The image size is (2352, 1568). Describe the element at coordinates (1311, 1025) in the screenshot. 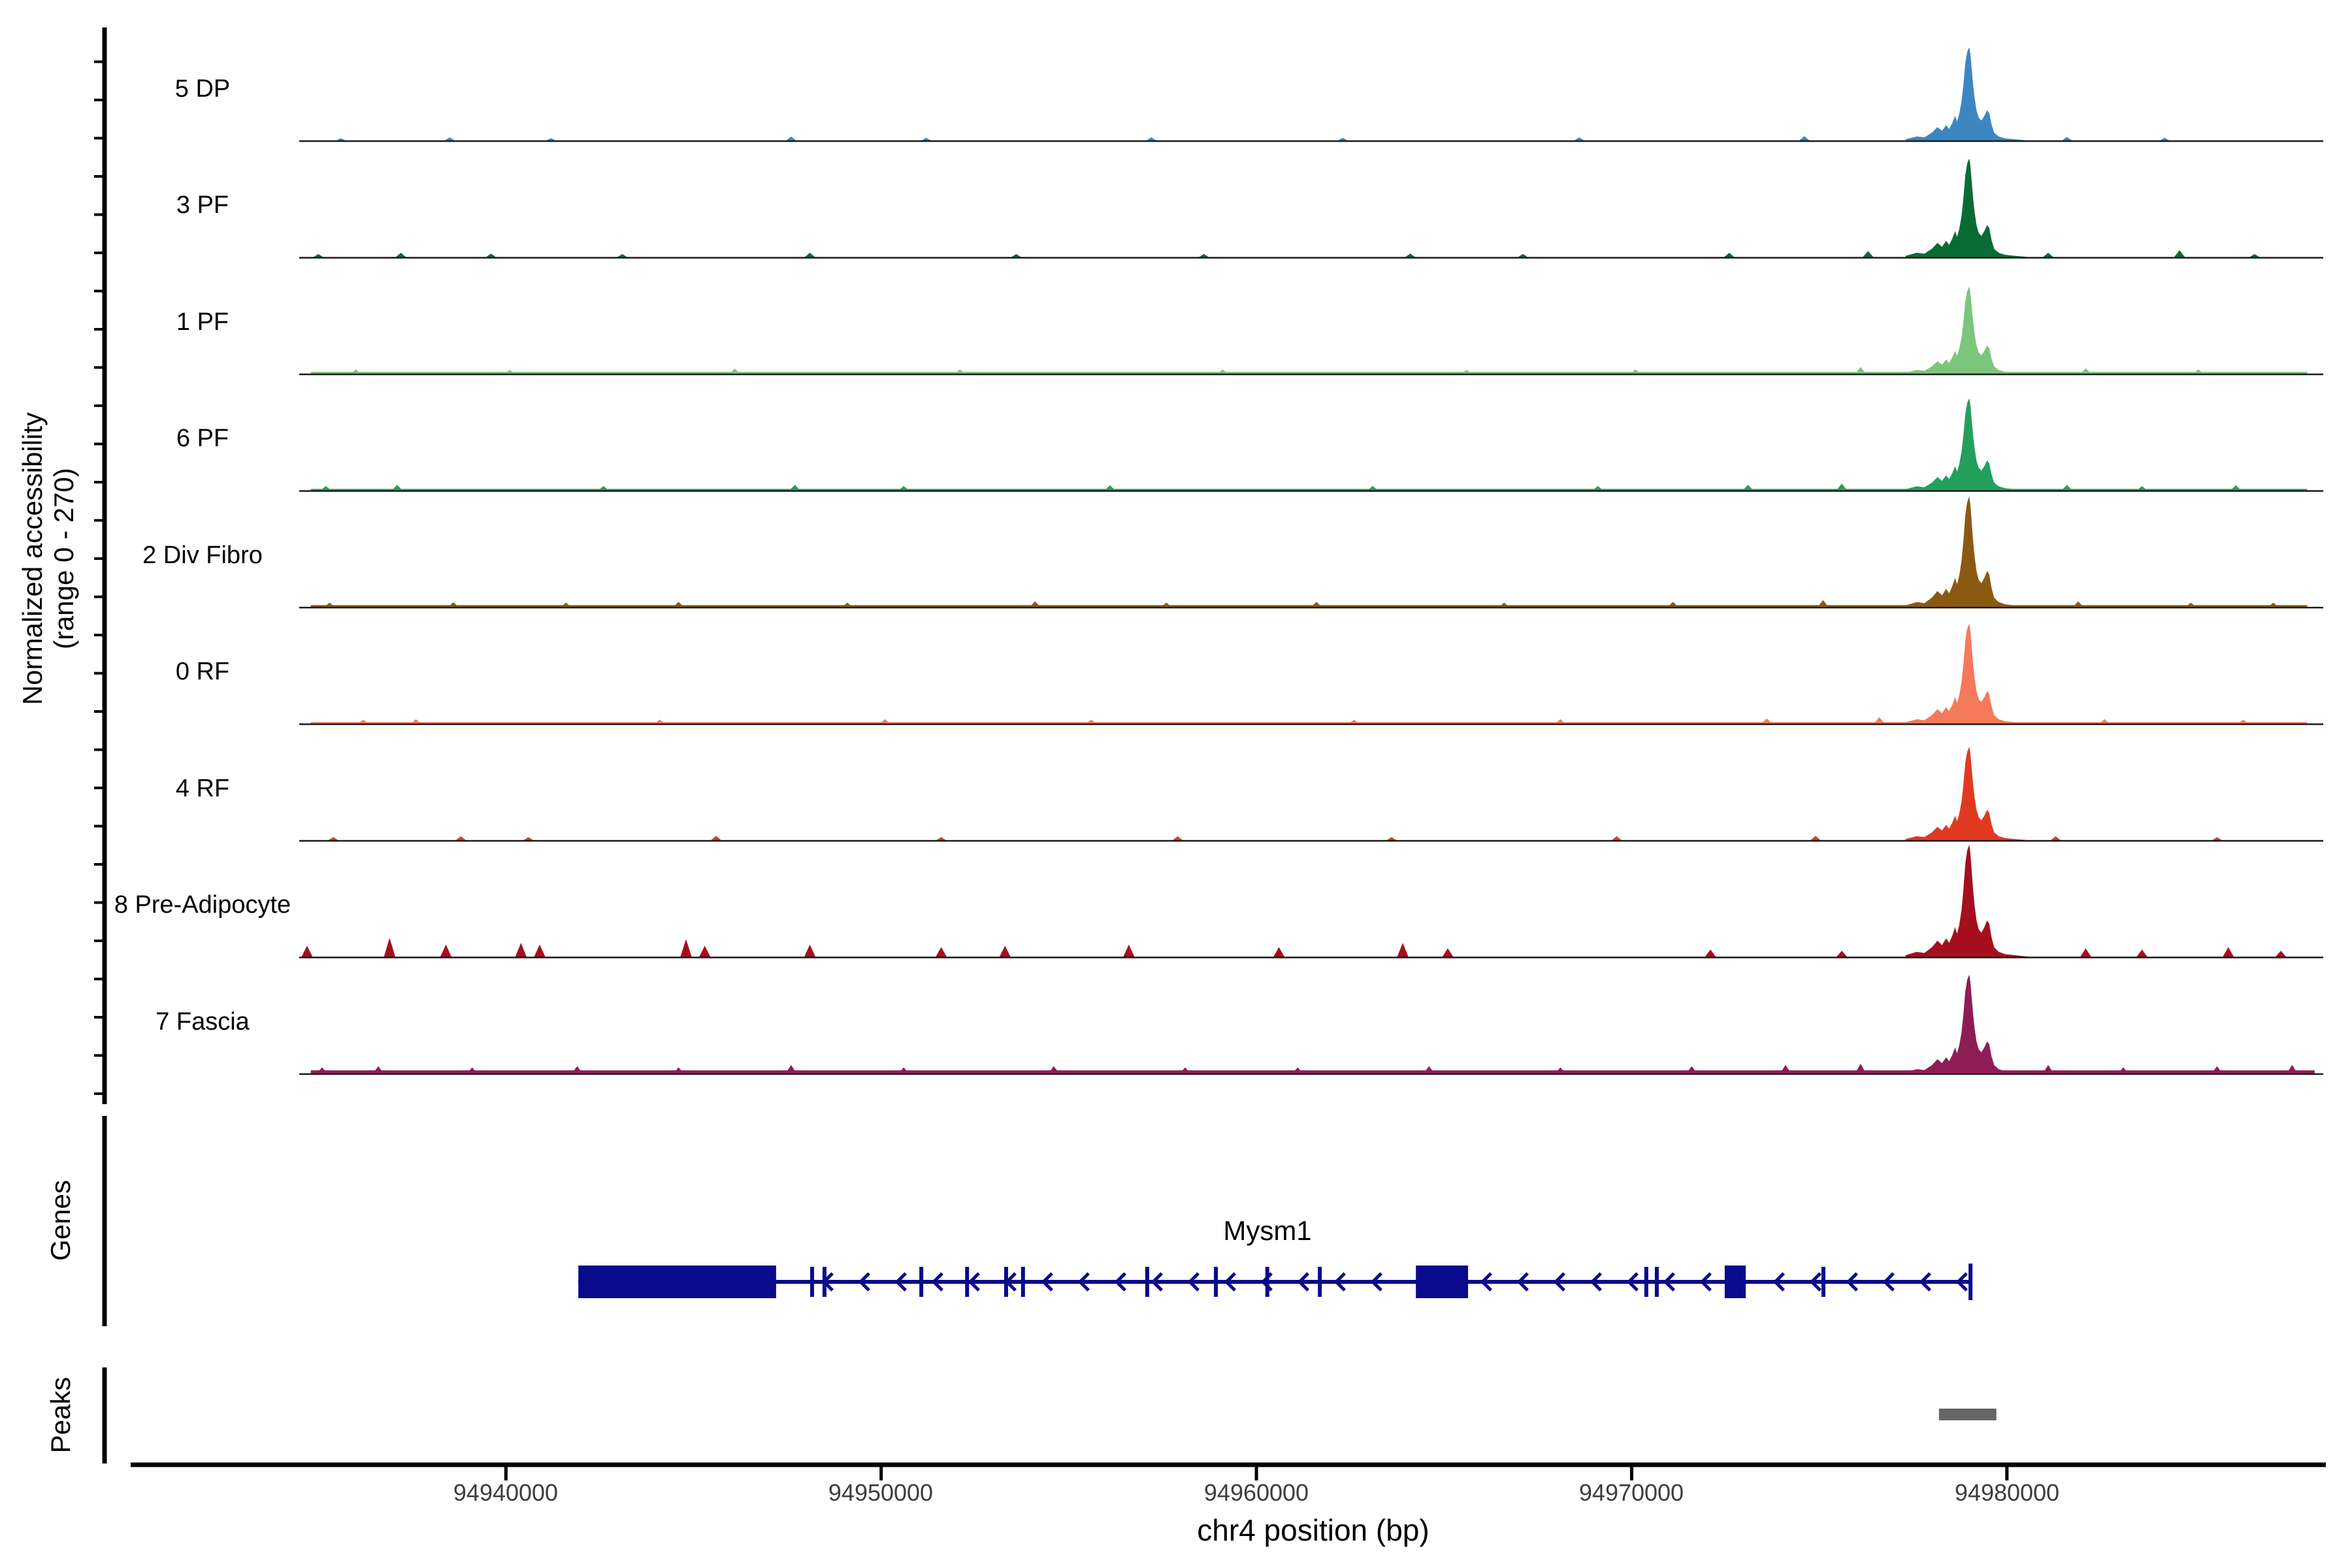

I see `coverage-track-7-fascia` at that location.